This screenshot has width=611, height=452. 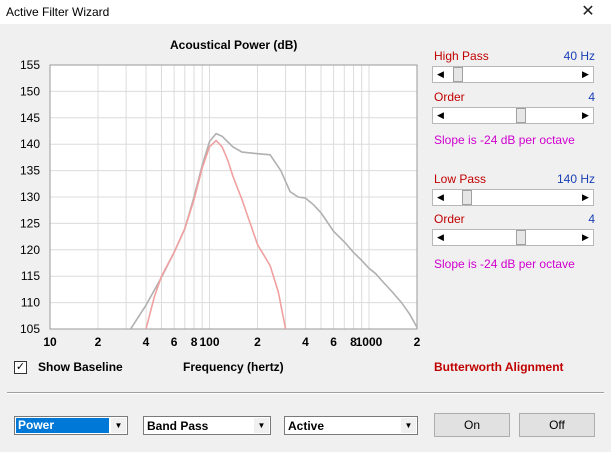 What do you see at coordinates (449, 97) in the screenshot?
I see `high-order-label: Order` at bounding box center [449, 97].